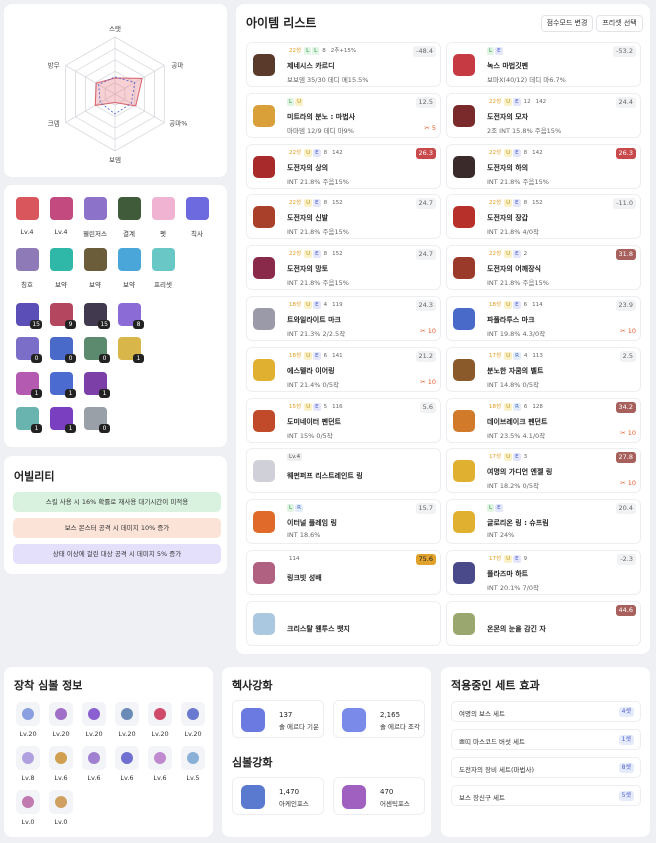 The width and height of the screenshot is (656, 843). I want to click on item-card: 22성 U E 8 142 도전자의 하의 INT 21.8% 주음15% 26.3, so click(543, 166).